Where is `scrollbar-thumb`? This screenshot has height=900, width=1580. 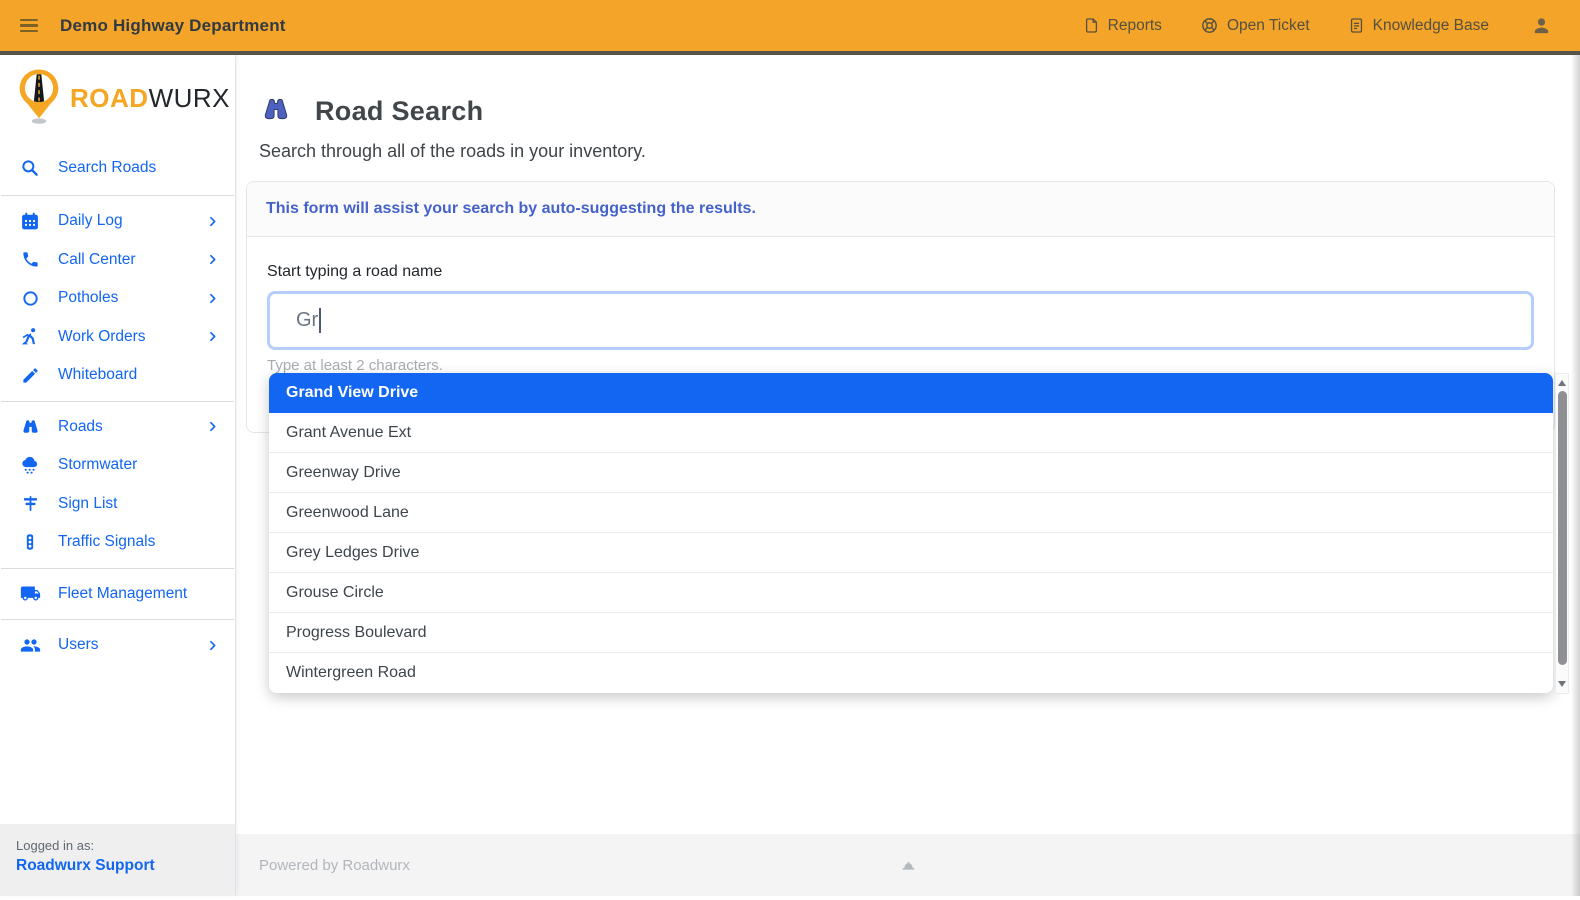
scrollbar-thumb is located at coordinates (1562, 528).